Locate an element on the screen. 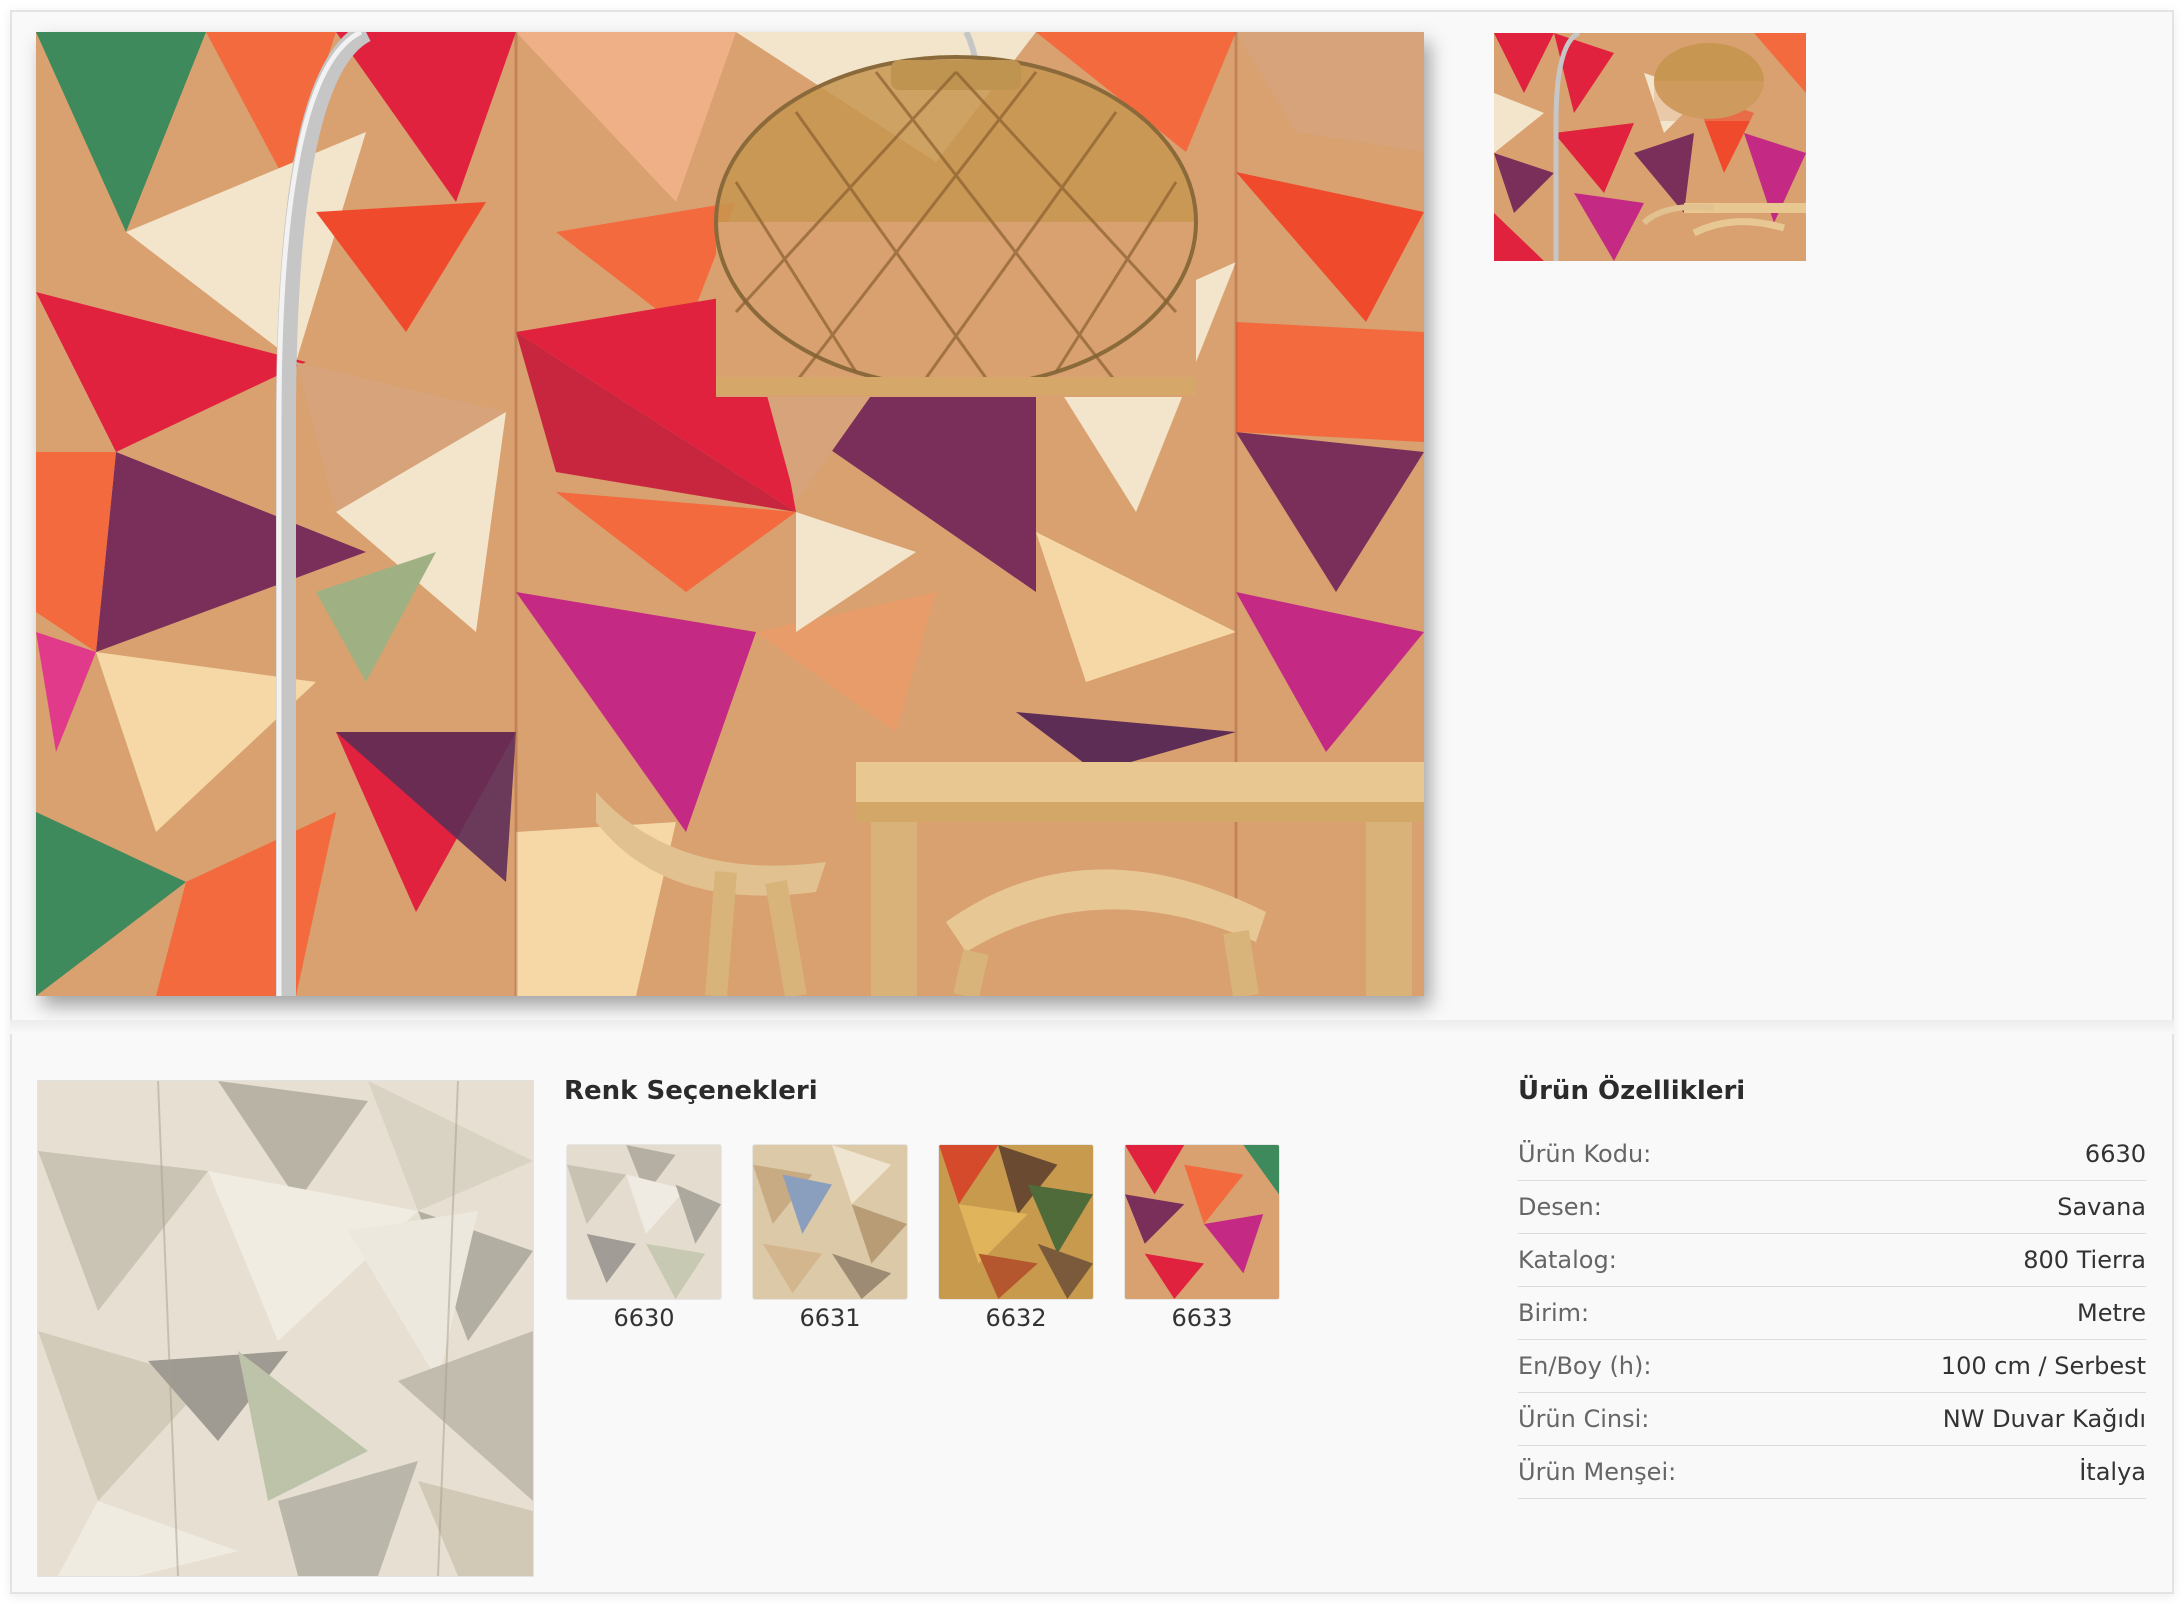  swatch-pattern-earth is located at coordinates (1016, 1222).